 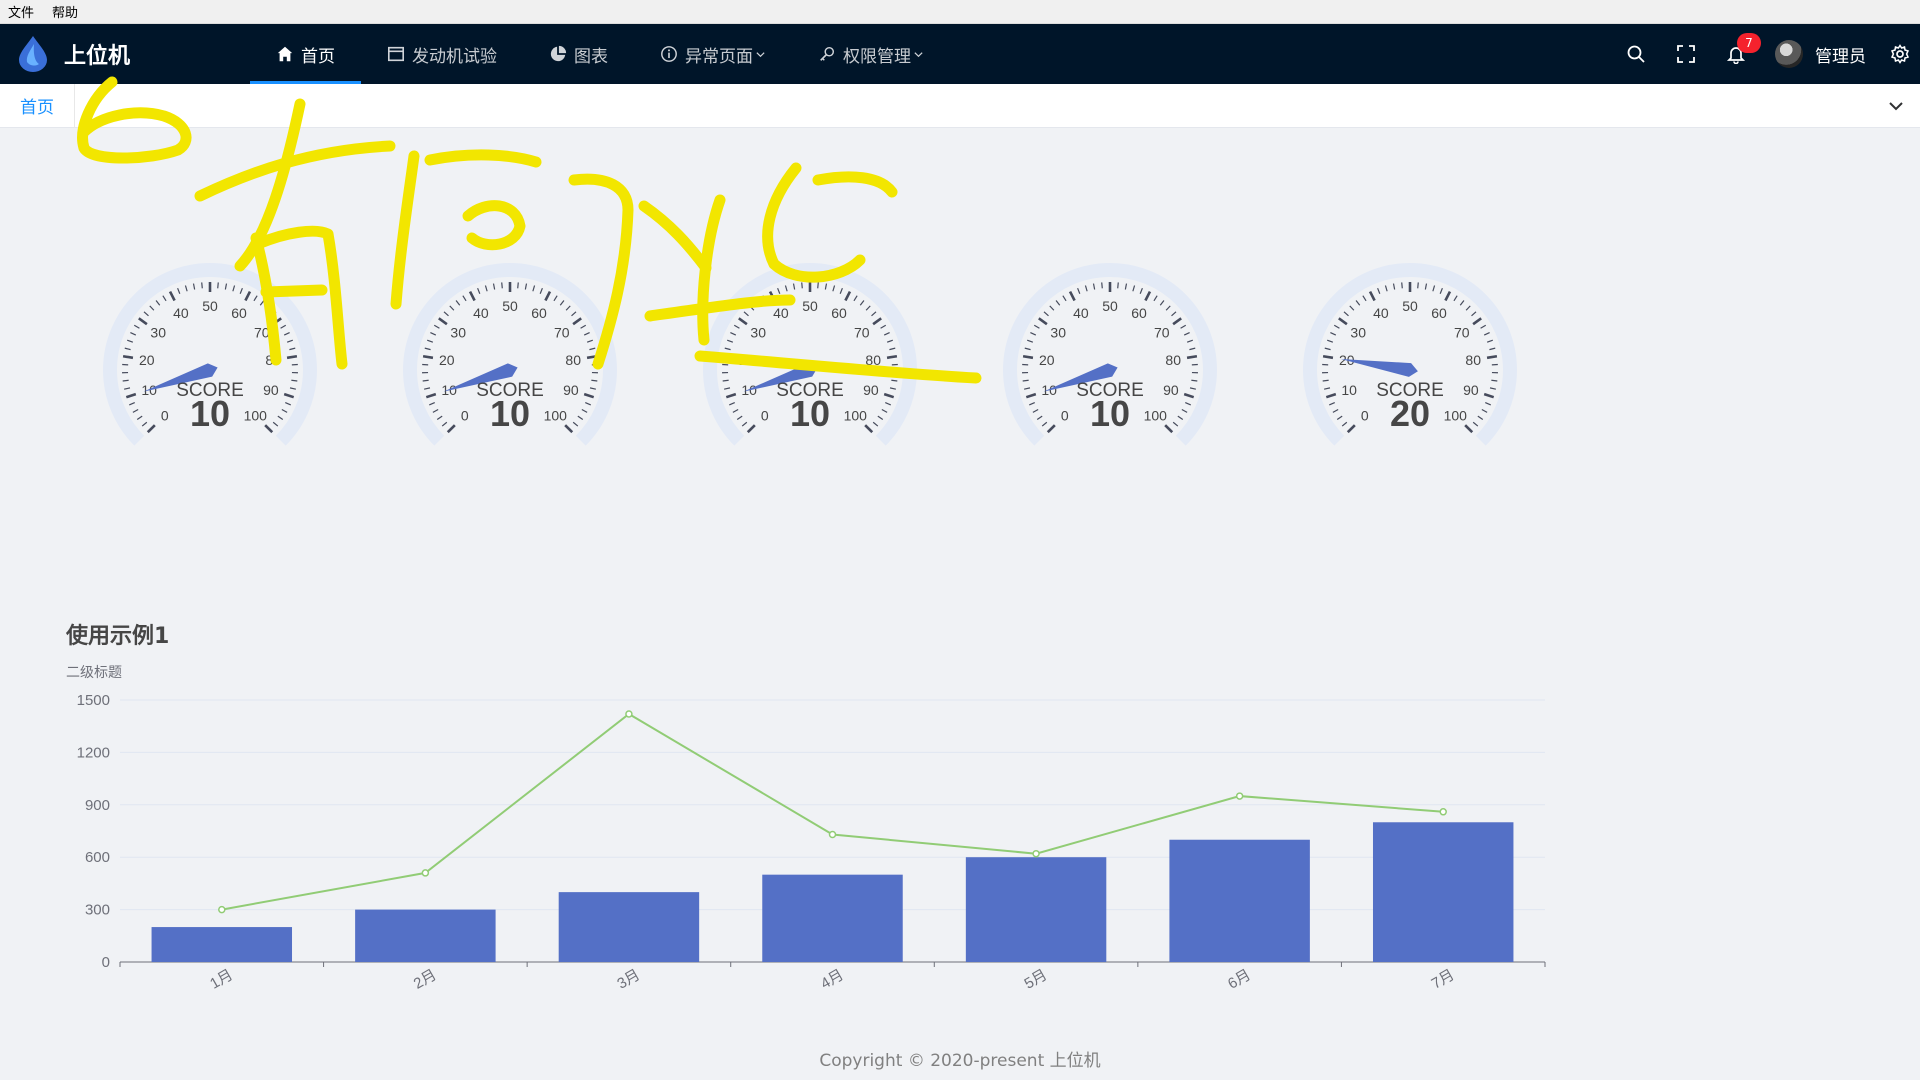 What do you see at coordinates (1840, 56) in the screenshot?
I see `user-name: 管理员` at bounding box center [1840, 56].